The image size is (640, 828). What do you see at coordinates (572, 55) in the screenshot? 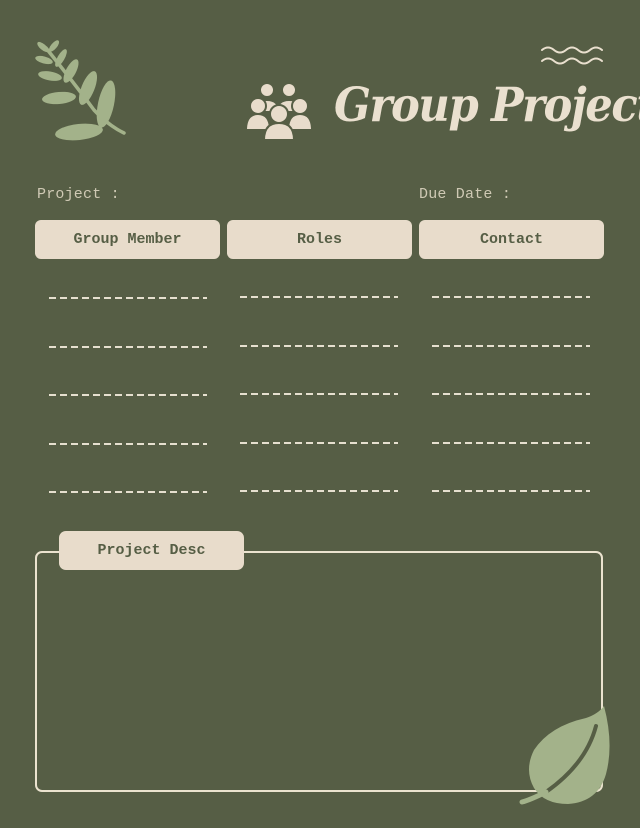
I see `waves-icon` at bounding box center [572, 55].